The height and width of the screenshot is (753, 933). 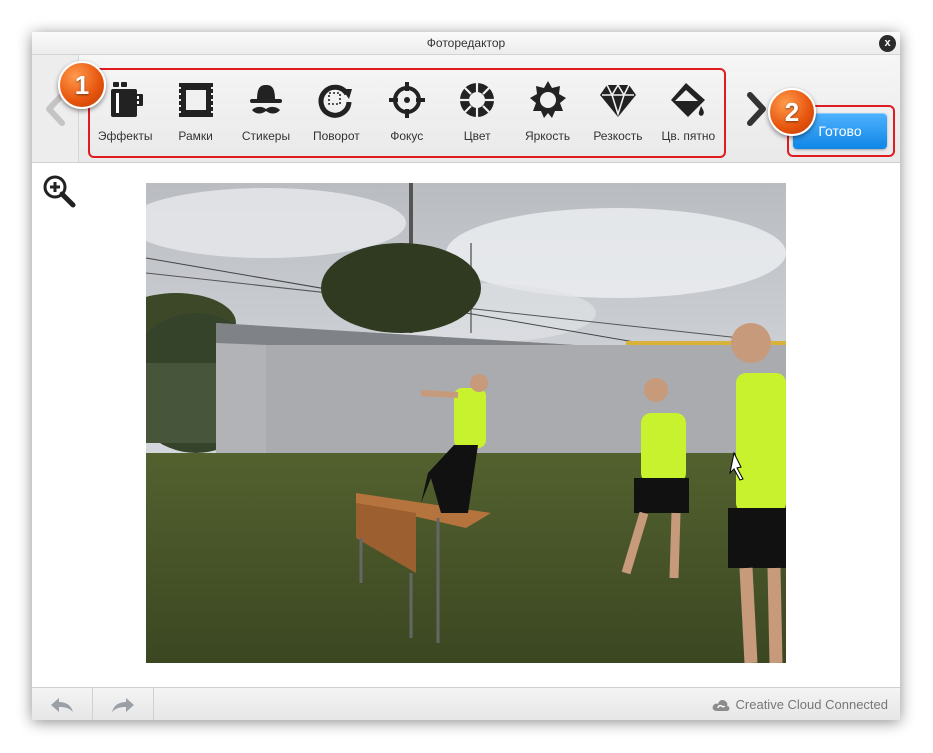 I want to click on tool-color: Цвет, so click(x=477, y=113).